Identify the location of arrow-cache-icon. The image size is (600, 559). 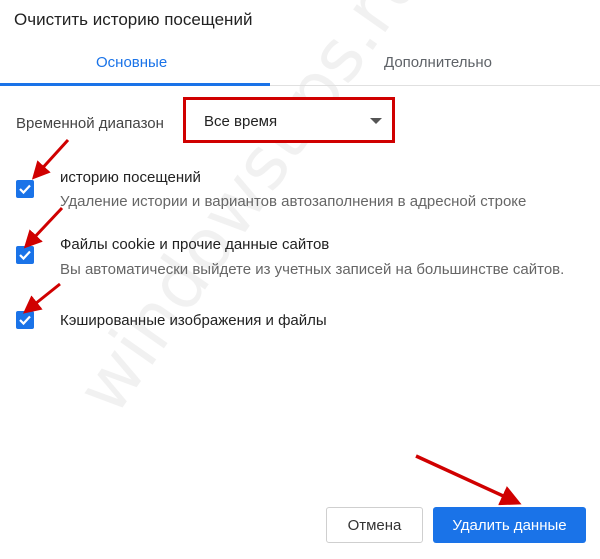
(41, 298).